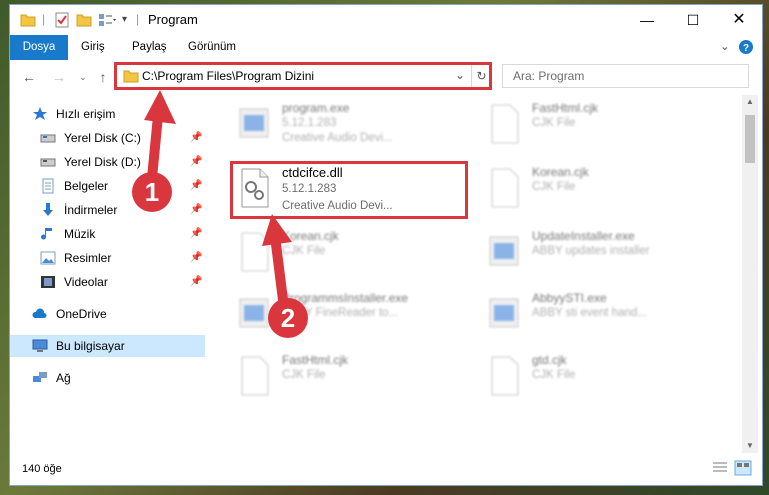 The height and width of the screenshot is (495, 769). I want to click on annotation-arrows, so click(218, 197).